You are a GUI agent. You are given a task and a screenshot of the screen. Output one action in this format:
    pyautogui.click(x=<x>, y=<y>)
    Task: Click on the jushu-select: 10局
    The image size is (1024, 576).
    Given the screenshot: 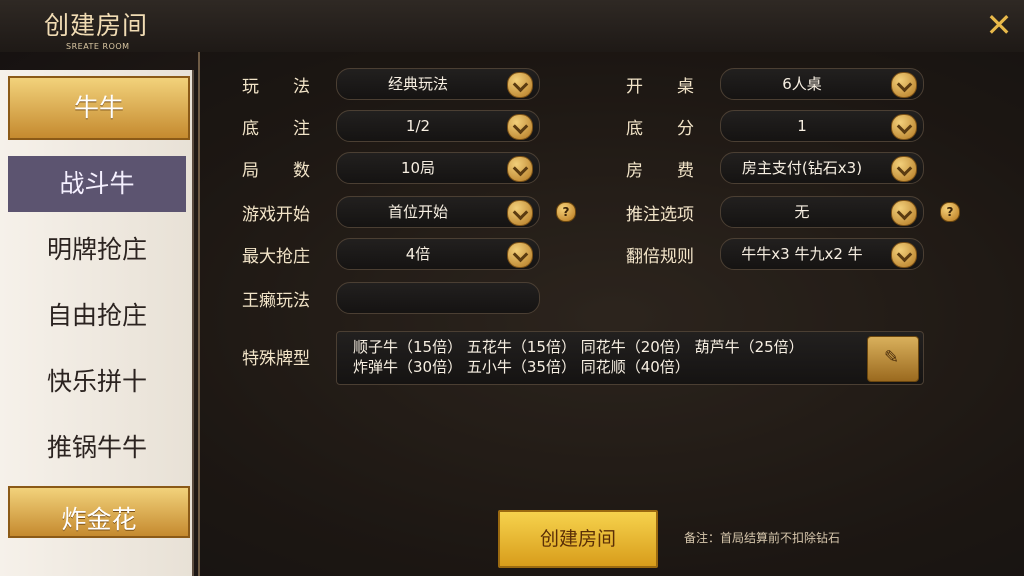 What is the action you would take?
    pyautogui.click(x=438, y=168)
    